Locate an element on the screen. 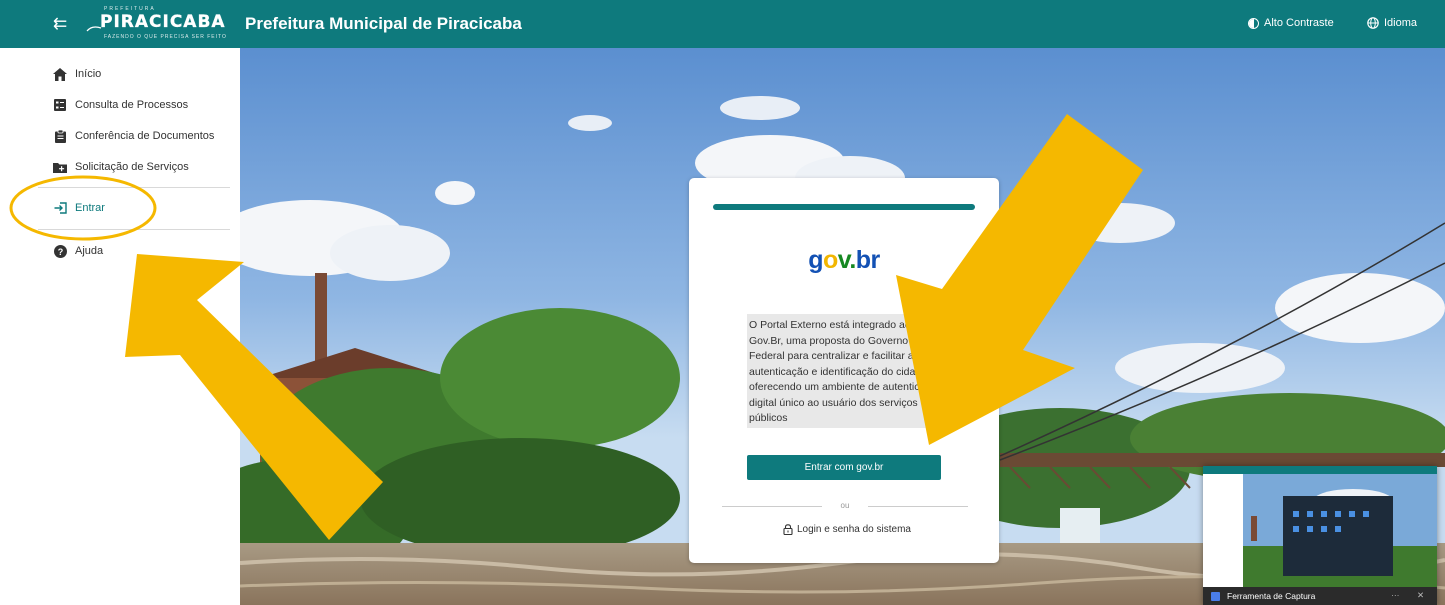 This screenshot has height=605, width=1445. contrast-icon is located at coordinates (1253, 23).